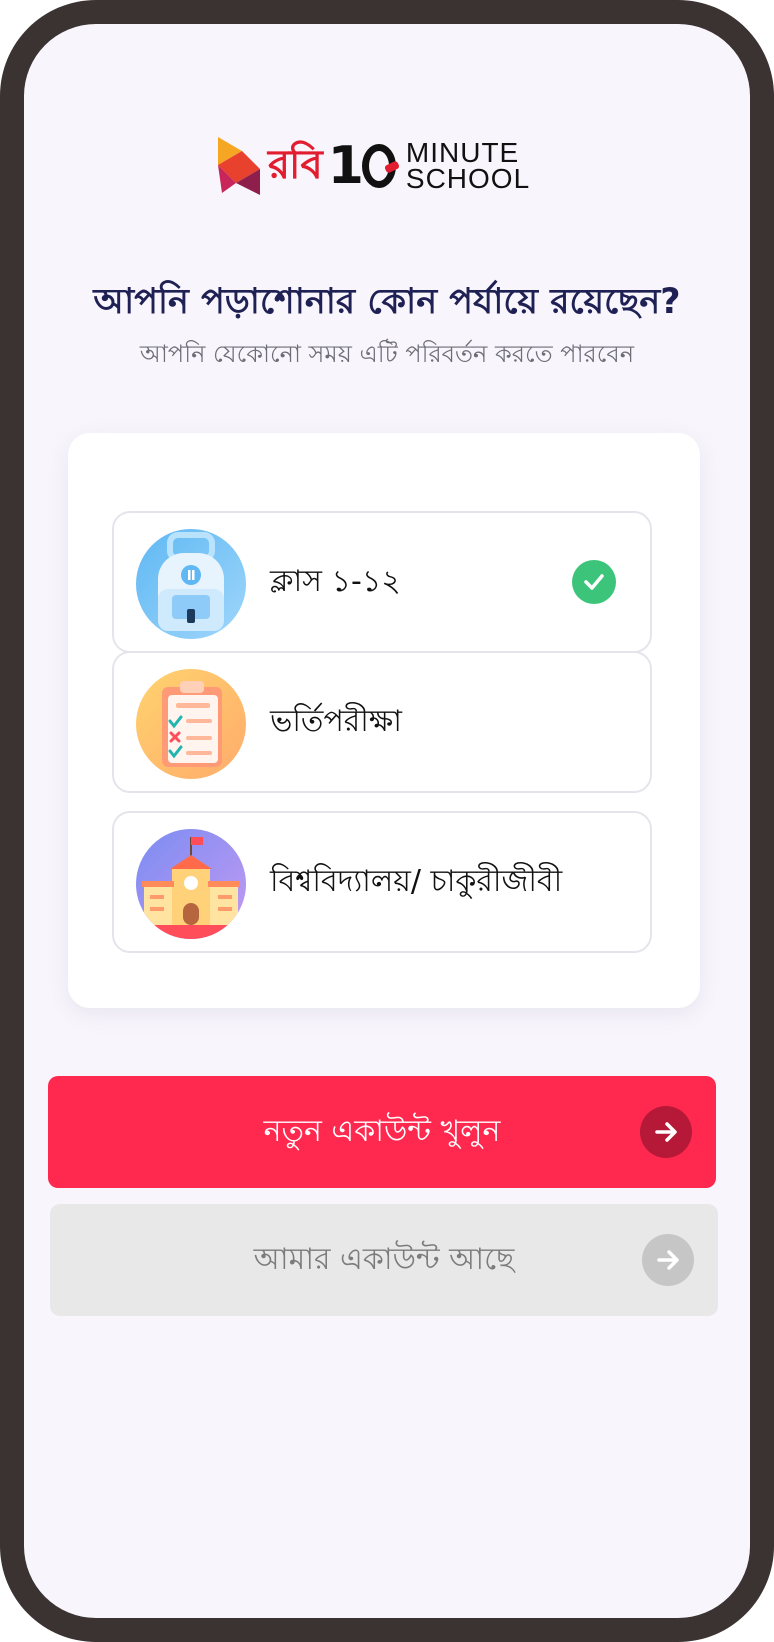  Describe the element at coordinates (191, 724) in the screenshot. I see `exam-clipboard-icon` at that location.